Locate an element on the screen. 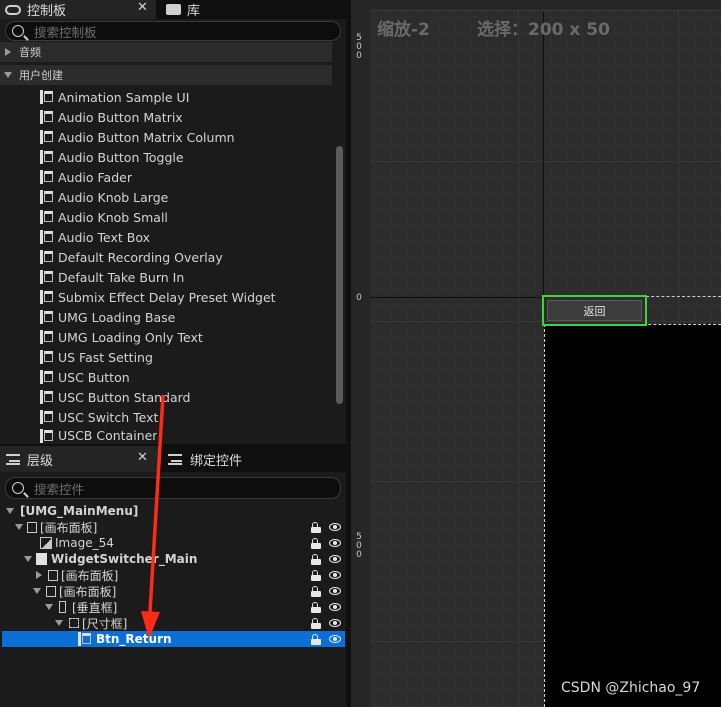  annotation-arrow-overlay is located at coordinates (153, 516).